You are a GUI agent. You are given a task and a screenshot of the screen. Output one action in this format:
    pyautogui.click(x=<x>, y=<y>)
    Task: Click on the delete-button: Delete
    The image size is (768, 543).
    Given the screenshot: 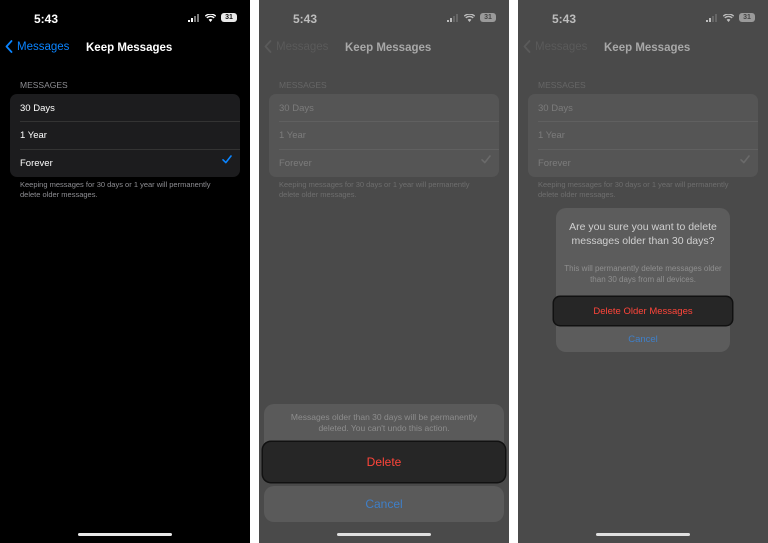 What is the action you would take?
    pyautogui.click(x=384, y=462)
    